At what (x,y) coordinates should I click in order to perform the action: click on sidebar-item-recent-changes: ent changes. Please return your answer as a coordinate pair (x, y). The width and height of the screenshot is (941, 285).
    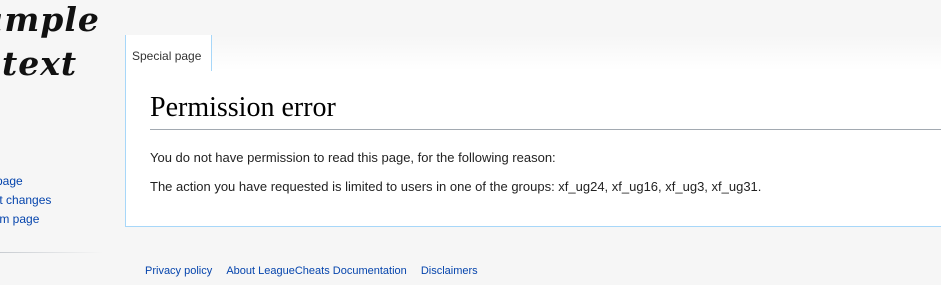
    Looking at the image, I should click on (25, 200).